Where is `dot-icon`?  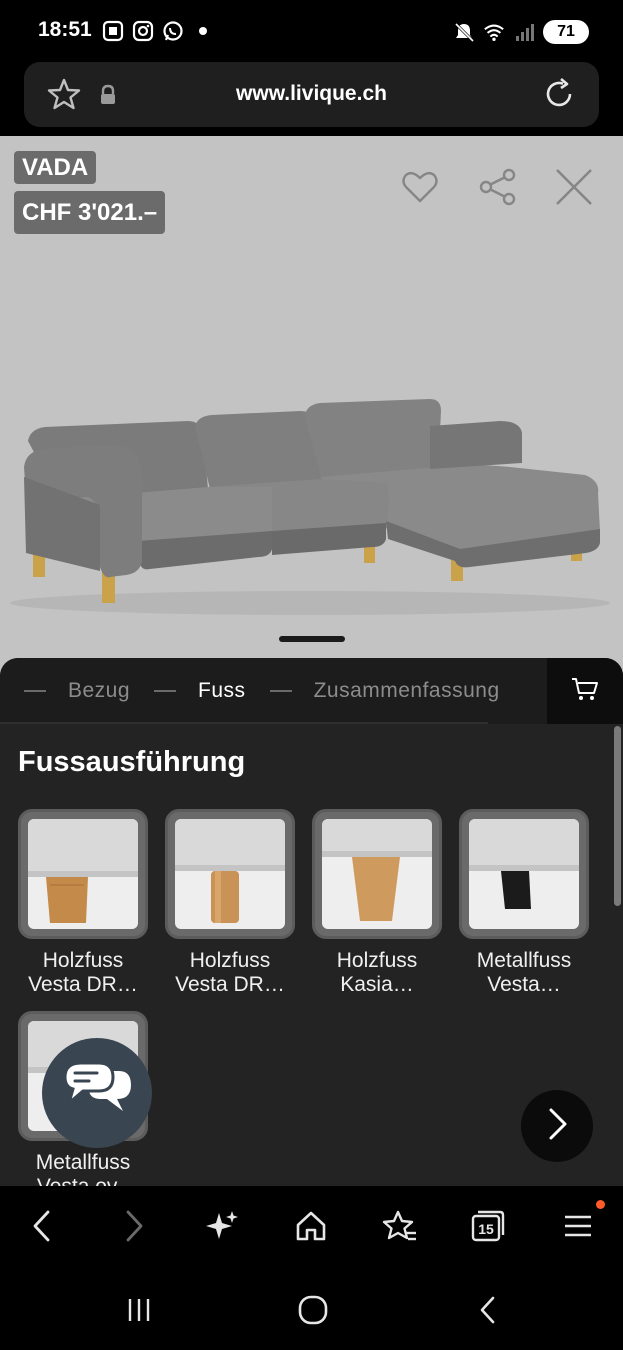 dot-icon is located at coordinates (203, 31).